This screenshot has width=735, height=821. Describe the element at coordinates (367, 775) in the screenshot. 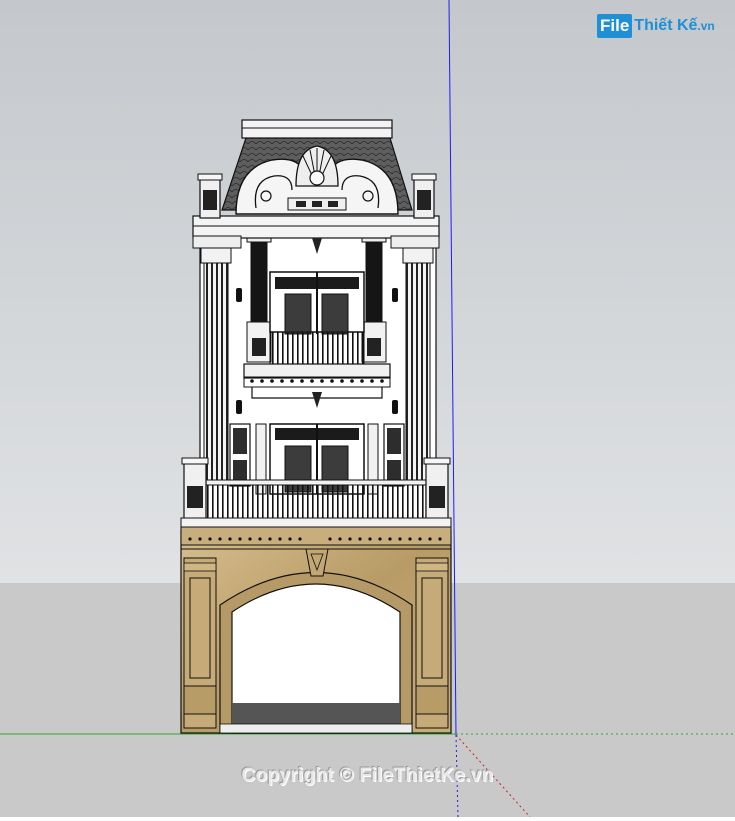

I see `copyright-watermark: Copyright © FileThietKe.vn` at that location.